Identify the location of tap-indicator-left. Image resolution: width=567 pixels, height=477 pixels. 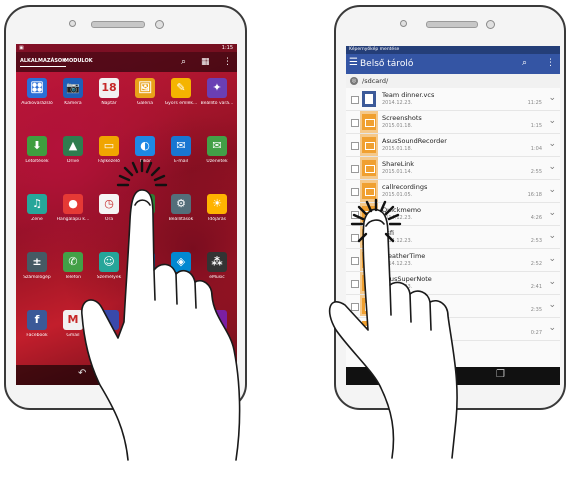
(142, 173).